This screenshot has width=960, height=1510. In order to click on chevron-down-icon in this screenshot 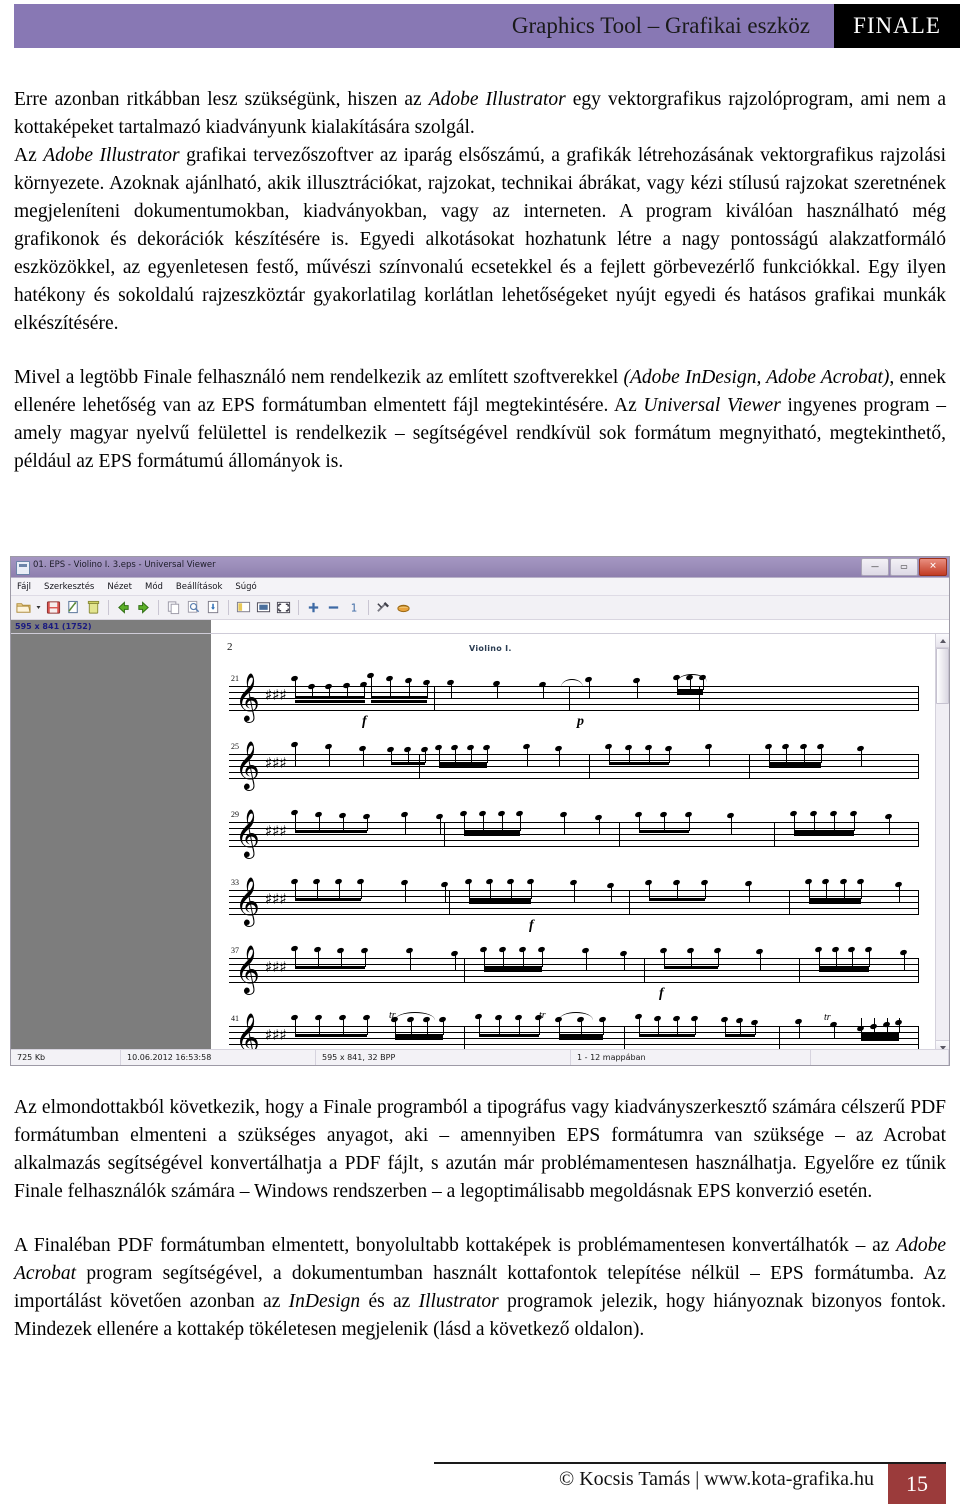, I will do `click(38, 607)`.